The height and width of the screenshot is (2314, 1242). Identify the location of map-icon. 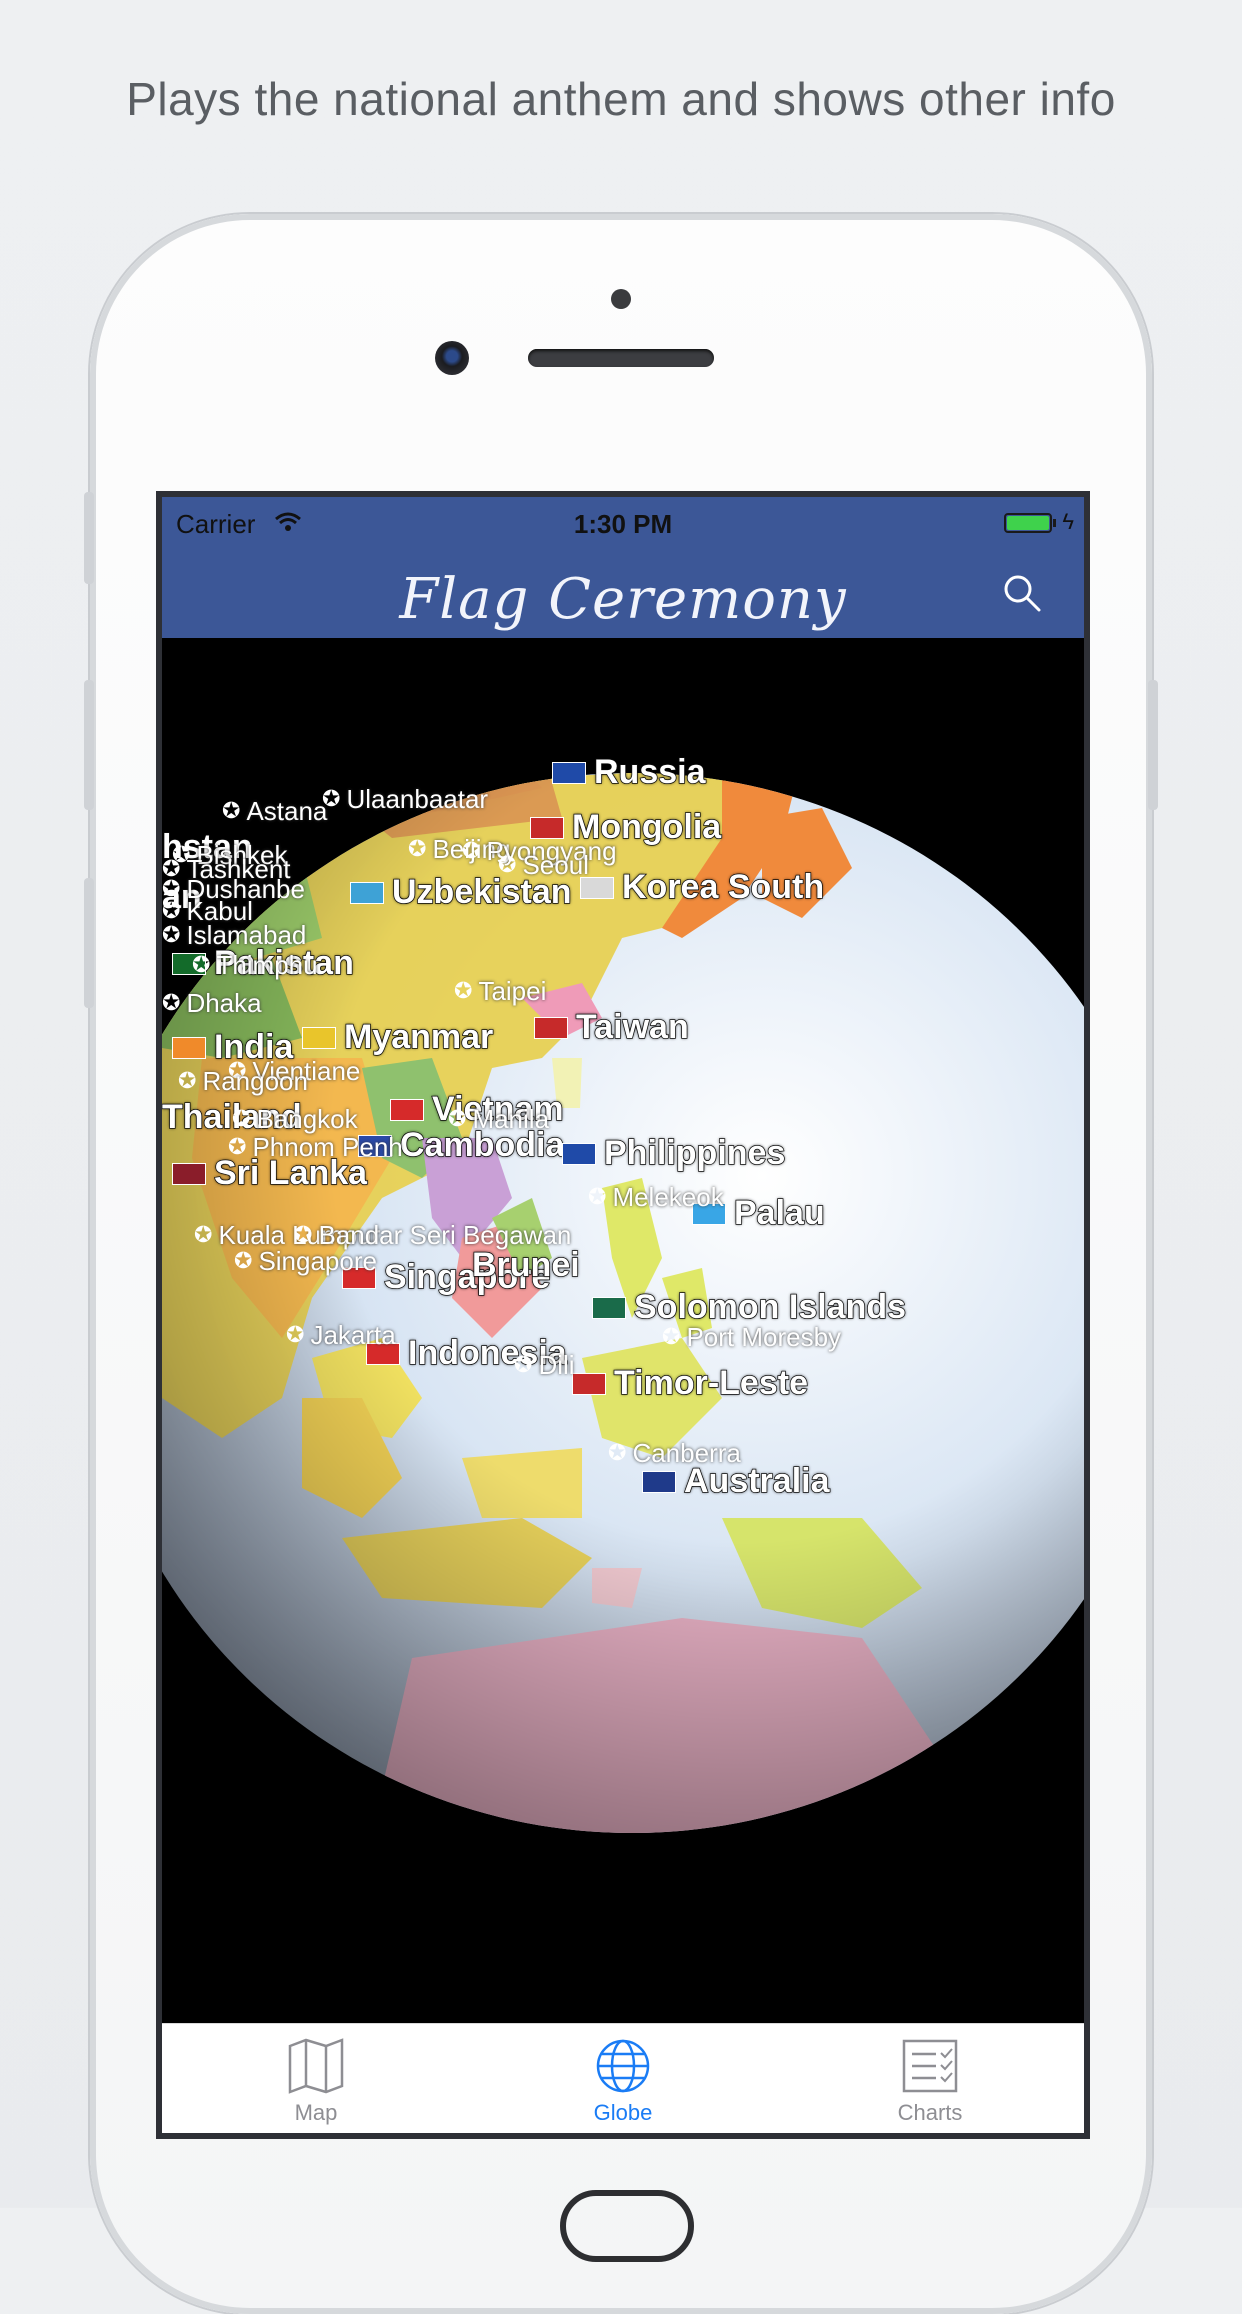
(316, 2066).